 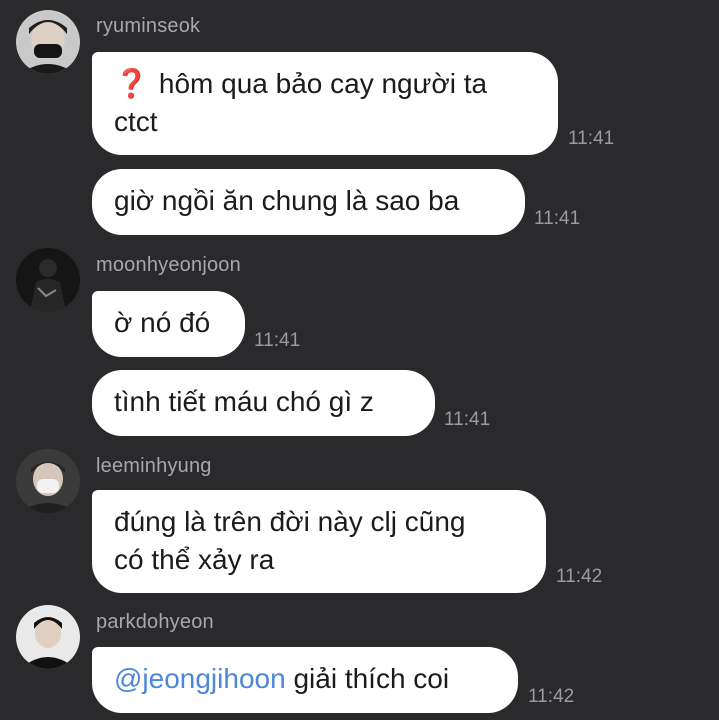 What do you see at coordinates (131, 83) in the screenshot?
I see `question-mark-icon: ❓` at bounding box center [131, 83].